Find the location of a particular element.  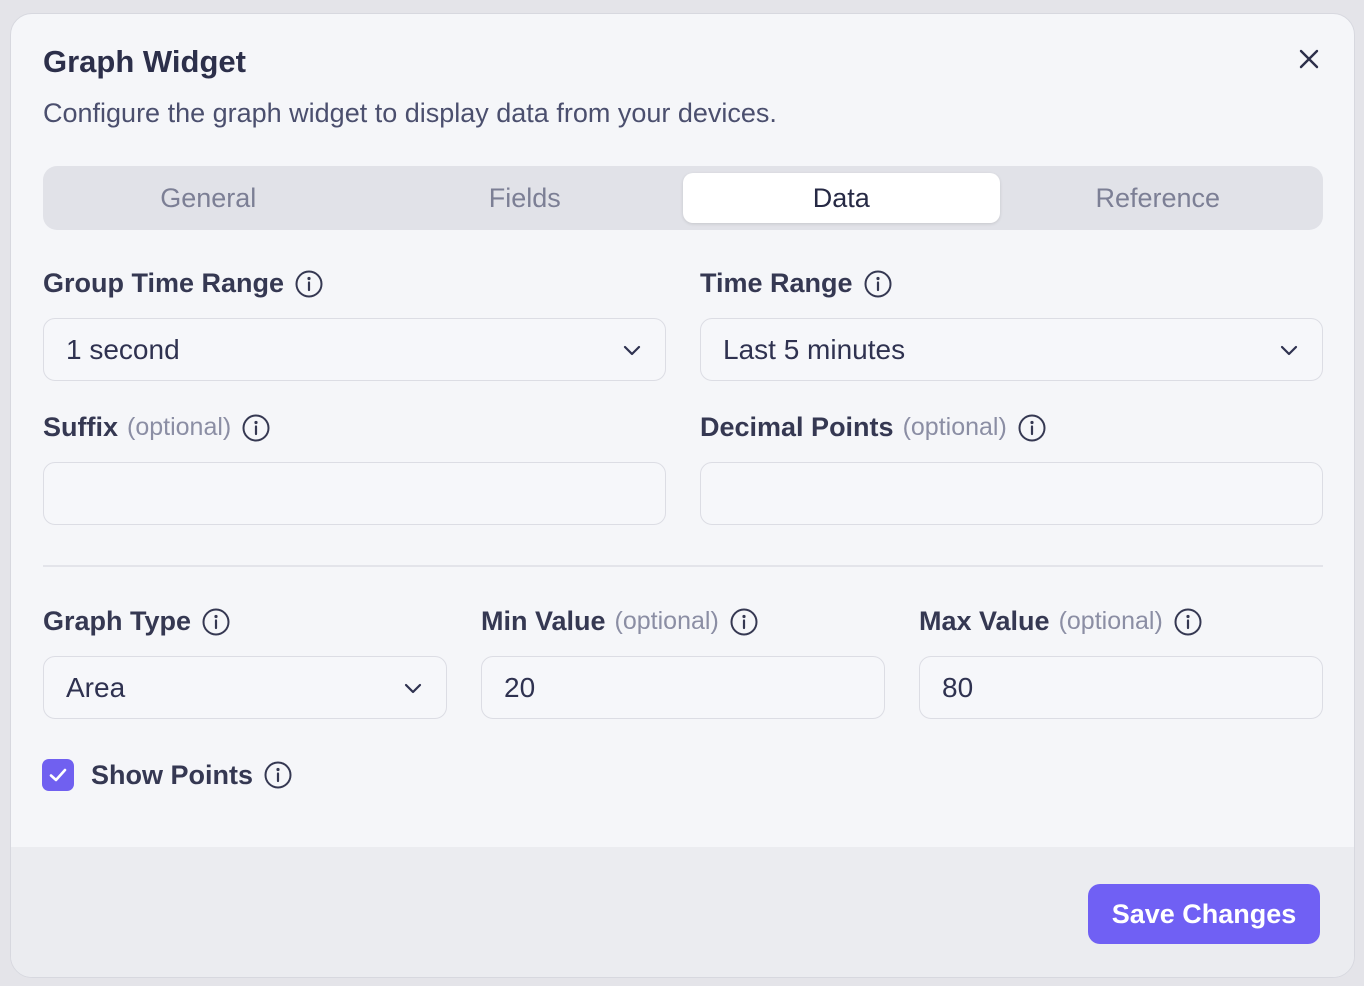

group-time-range-label: Group Time Range is located at coordinates (183, 283).